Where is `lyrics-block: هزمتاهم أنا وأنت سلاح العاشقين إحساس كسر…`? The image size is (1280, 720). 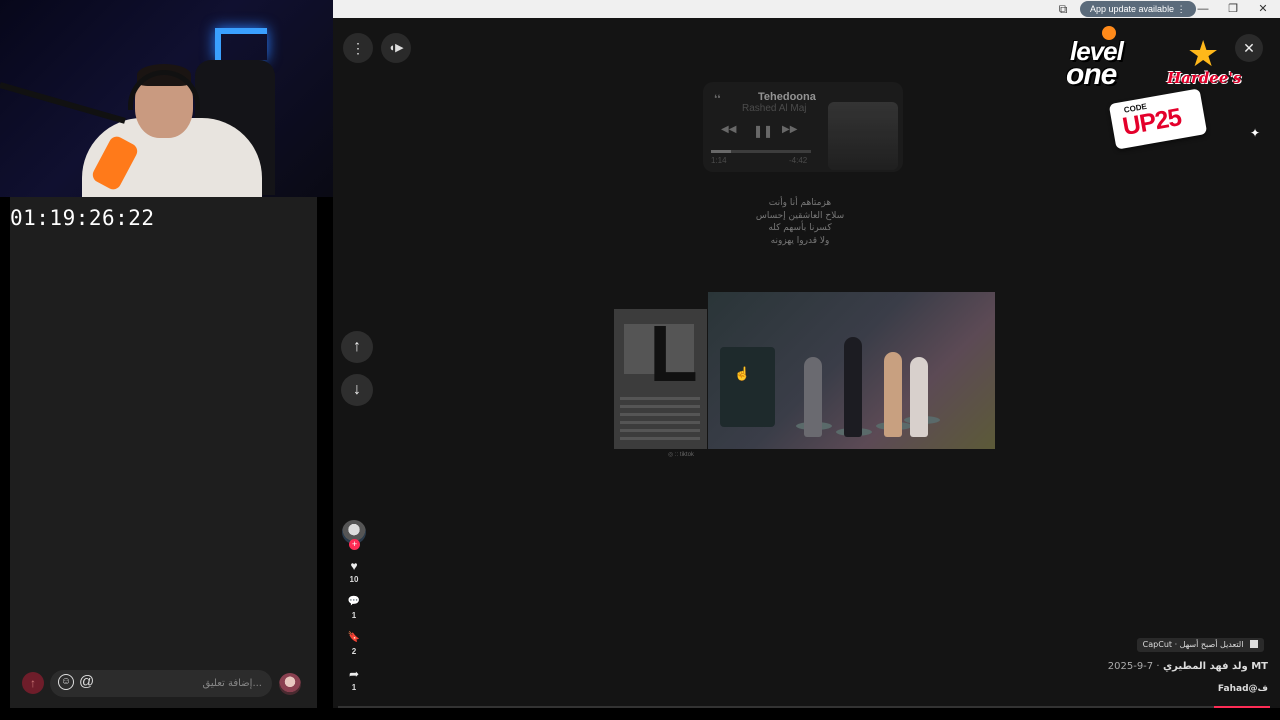 lyrics-block: هزمتاهم أنا وأنت سلاح العاشقين إحساس كسر… is located at coordinates (800, 222).